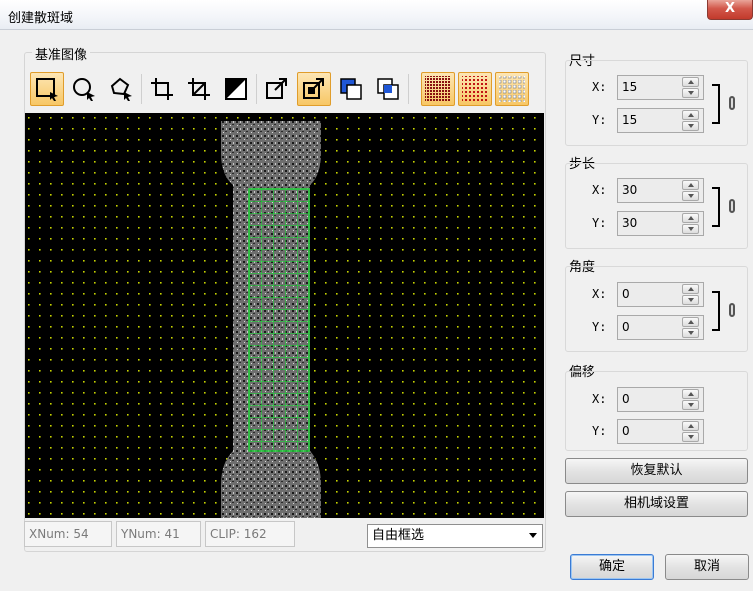  I want to click on grid-dense-button, so click(438, 89).